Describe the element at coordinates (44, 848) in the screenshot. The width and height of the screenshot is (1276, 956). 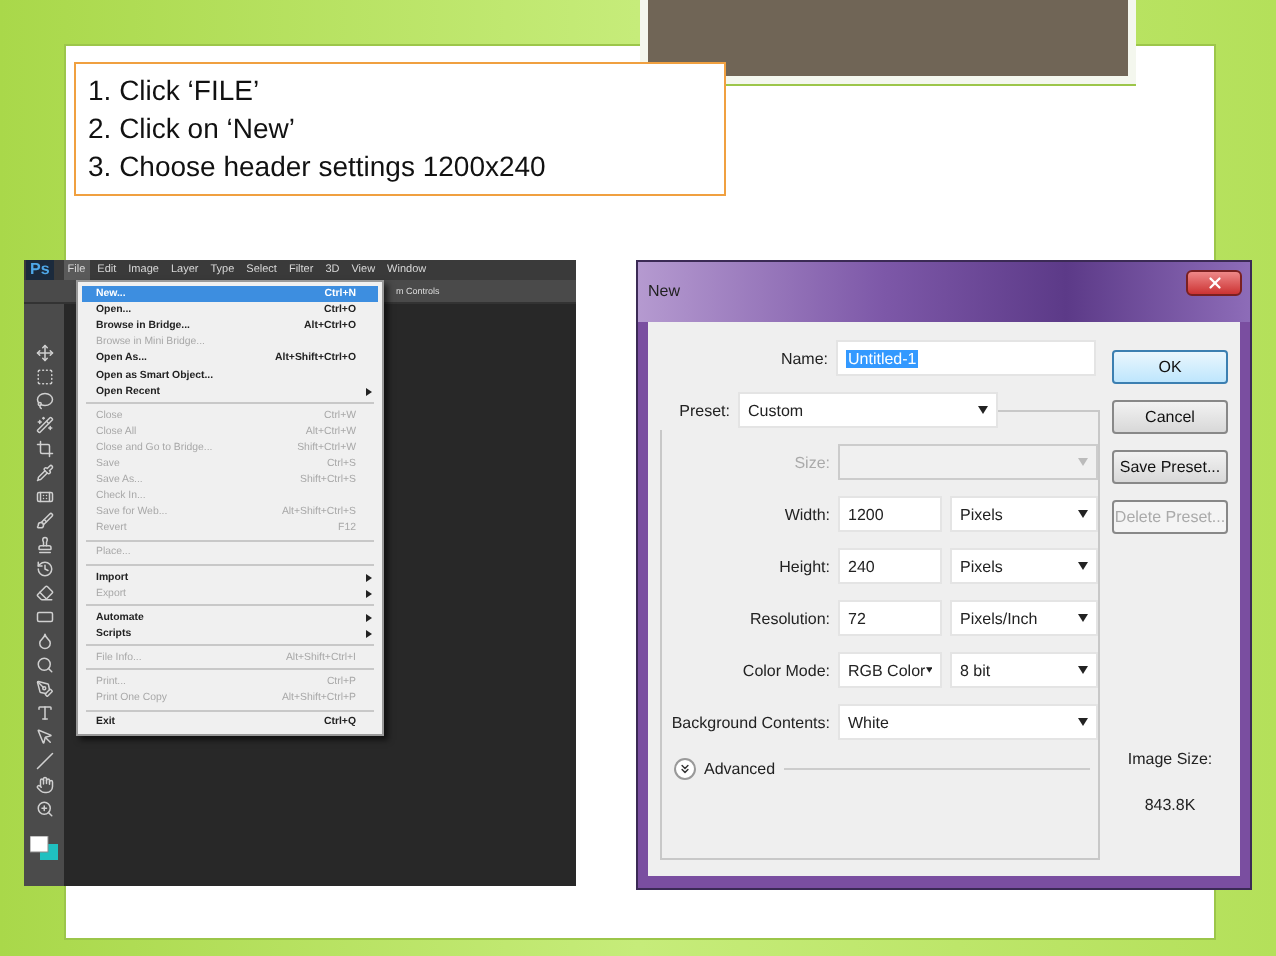
I see `color-swatch-icon` at that location.